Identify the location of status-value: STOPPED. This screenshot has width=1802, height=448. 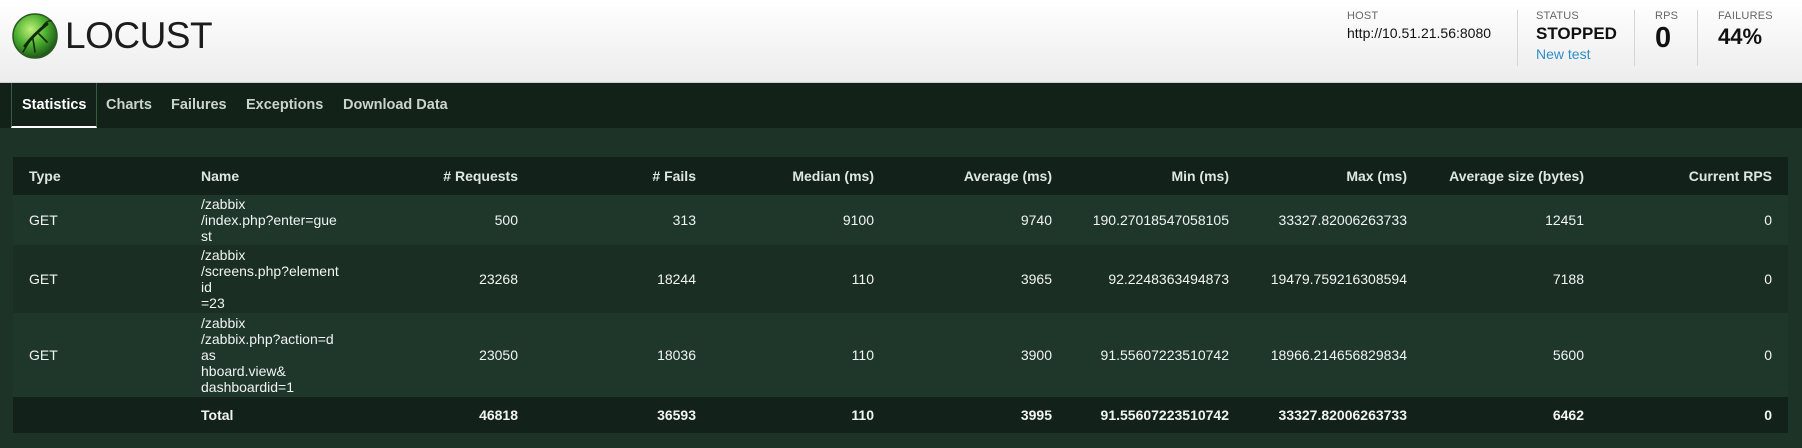
(1576, 33).